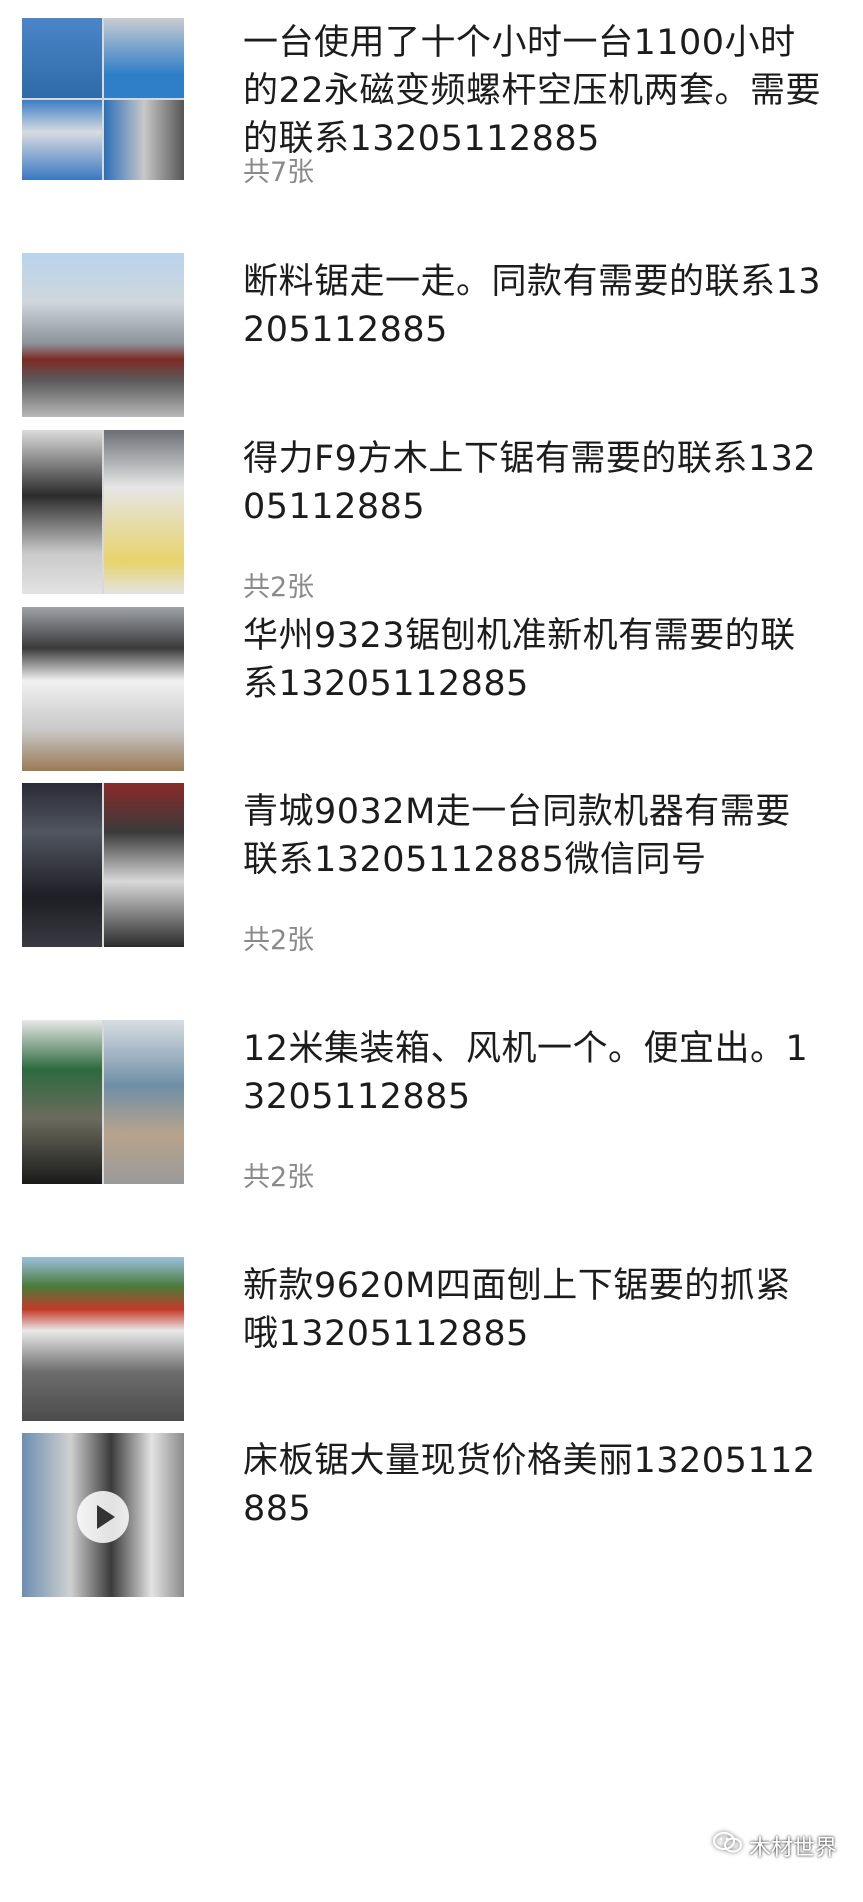 This screenshot has height=1902, width=863. What do you see at coordinates (62, 1102) in the screenshot?
I see `image-fan` at bounding box center [62, 1102].